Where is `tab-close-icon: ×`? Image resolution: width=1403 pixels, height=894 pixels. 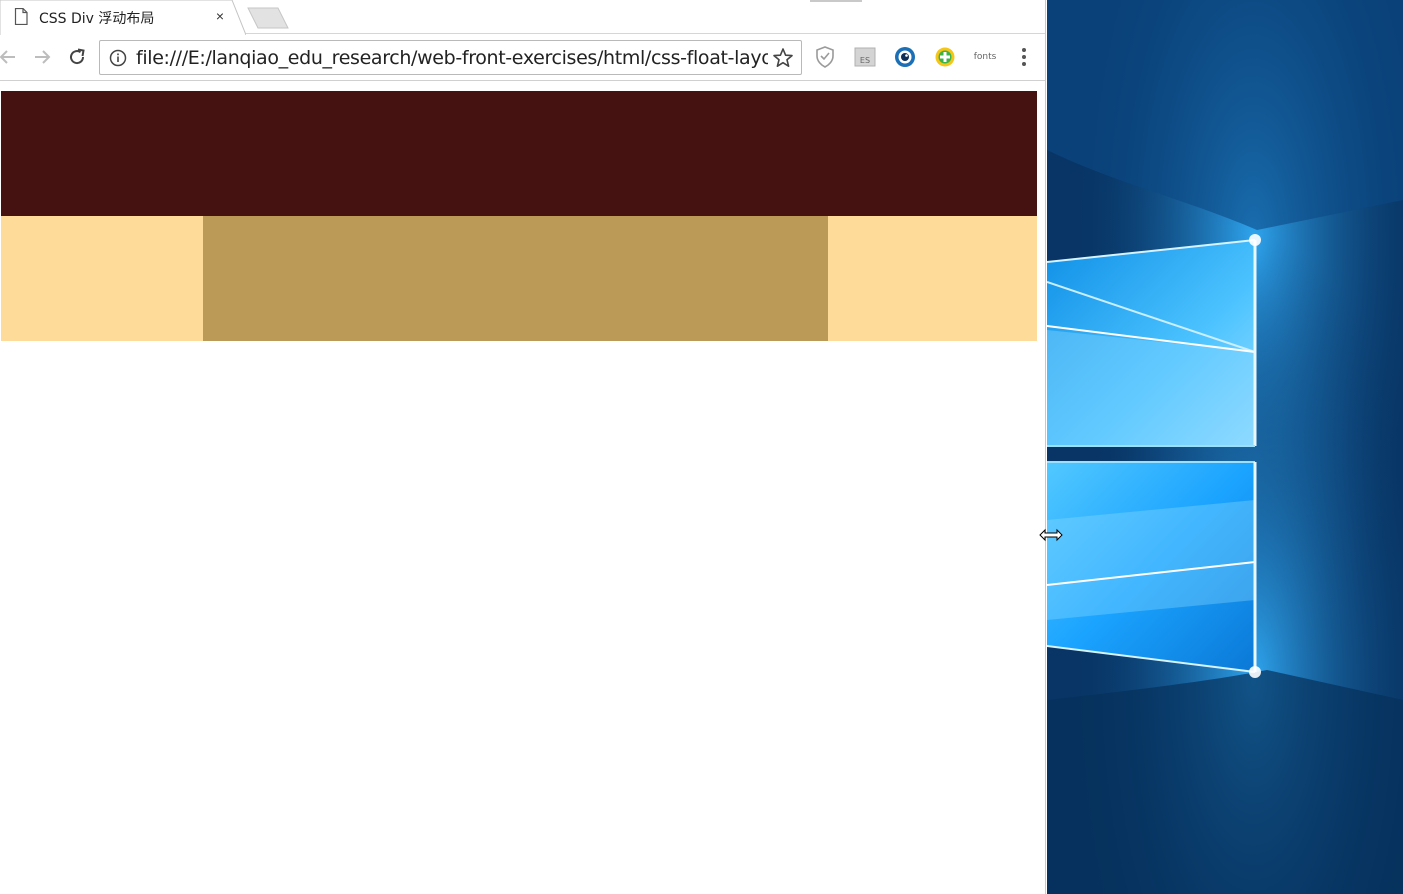 tab-close-icon: × is located at coordinates (220, 16).